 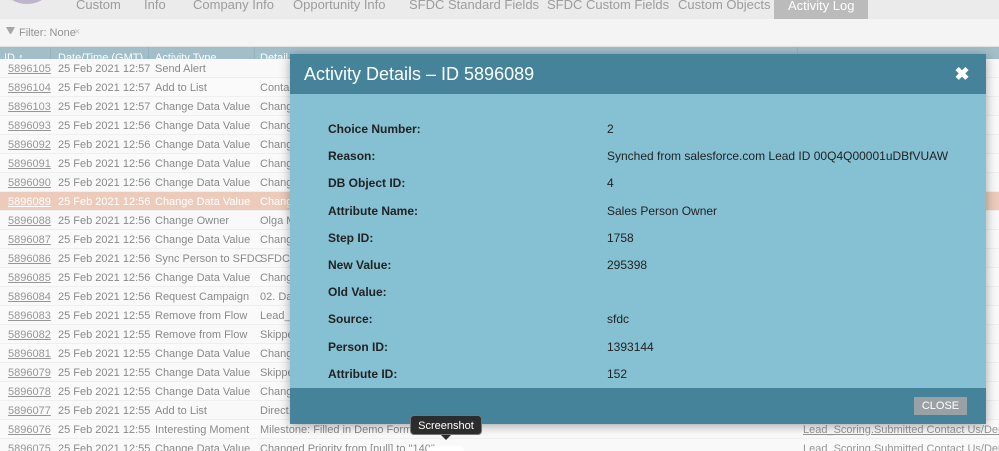 What do you see at coordinates (620, 238) in the screenshot?
I see `field-value: 1758` at bounding box center [620, 238].